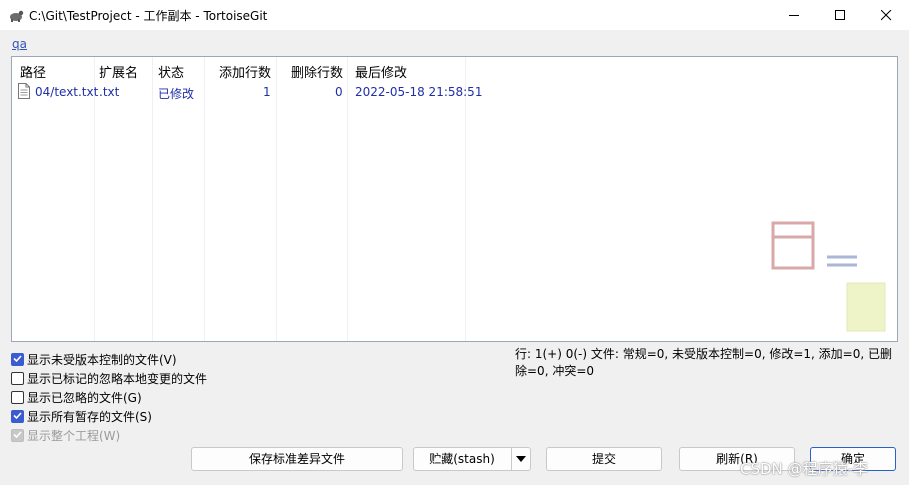 The width and height of the screenshot is (909, 485). I want to click on maximize-icon, so click(840, 15).